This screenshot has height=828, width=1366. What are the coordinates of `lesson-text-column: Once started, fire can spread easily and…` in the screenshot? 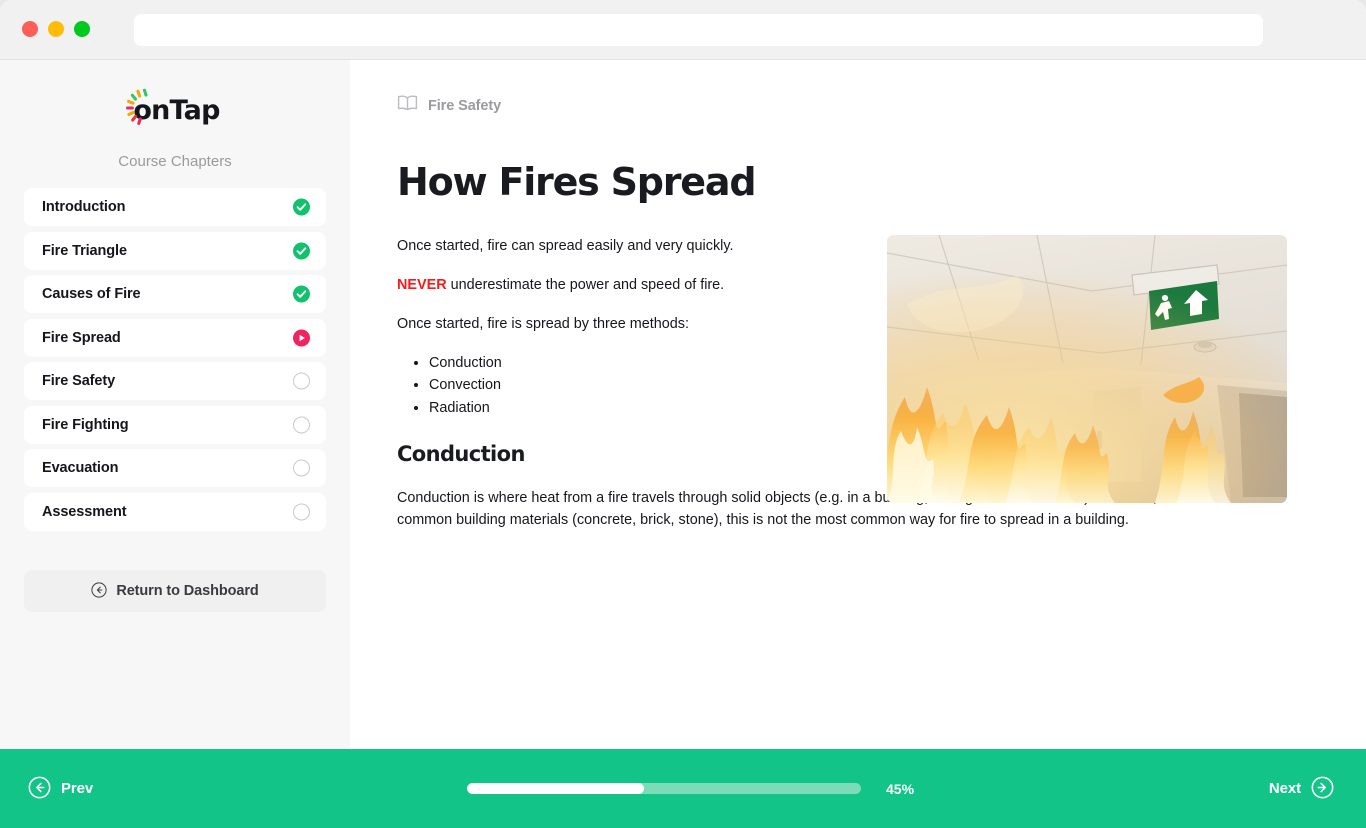 It's located at (637, 328).